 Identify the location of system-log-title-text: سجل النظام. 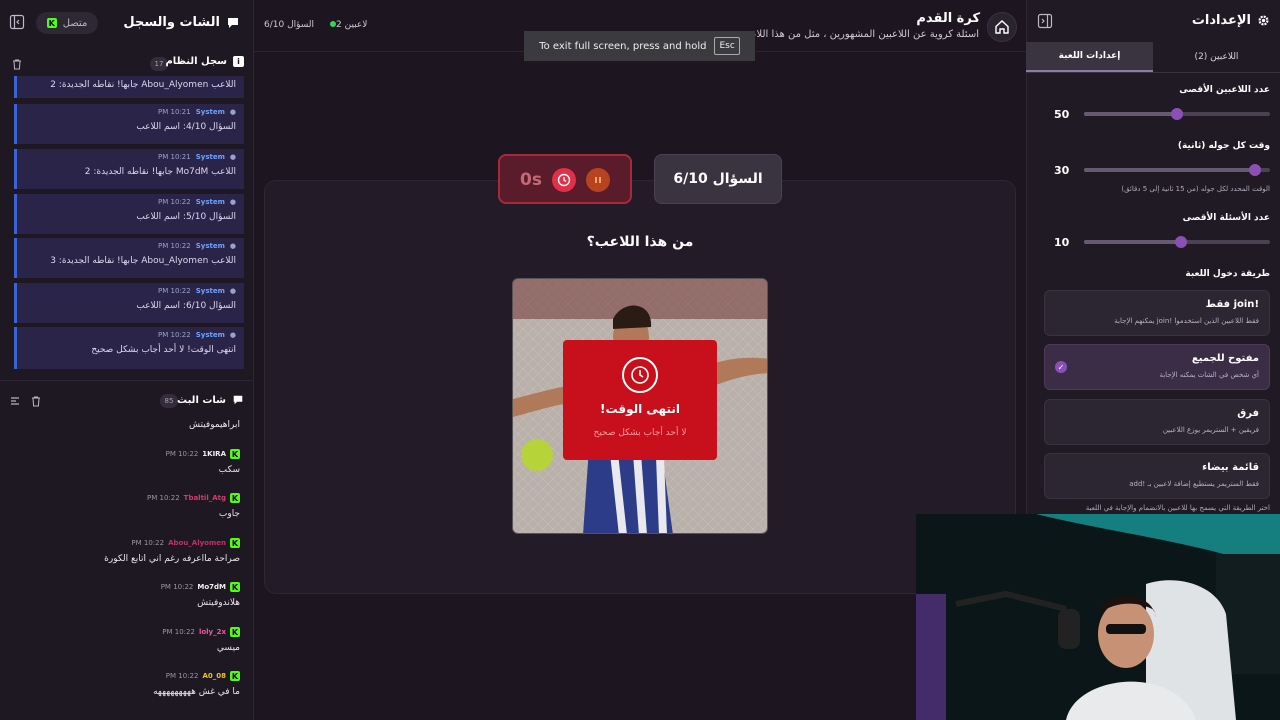
(196, 61).